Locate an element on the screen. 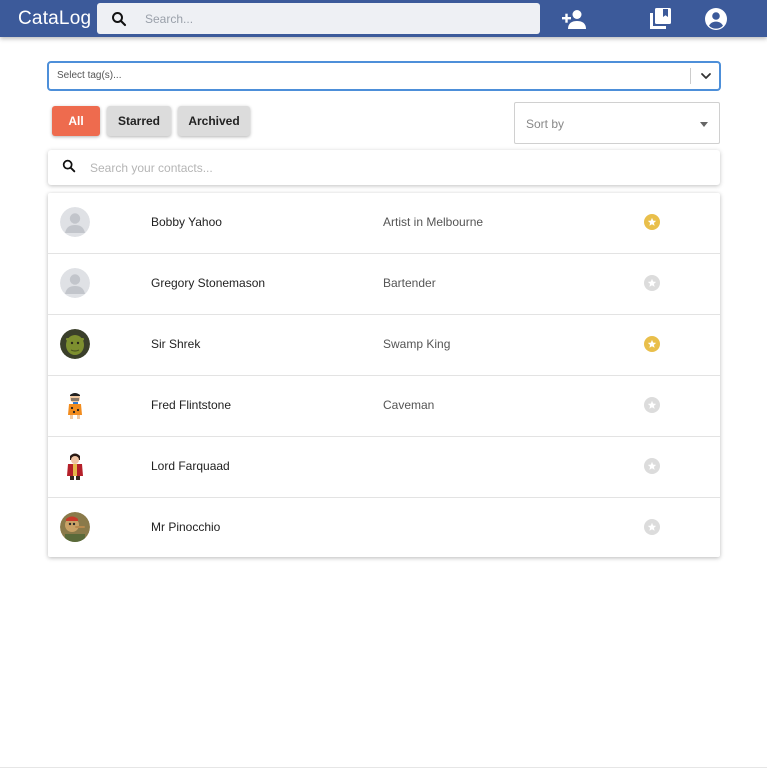  contact-row: Mr Pinocchio is located at coordinates (384, 528).